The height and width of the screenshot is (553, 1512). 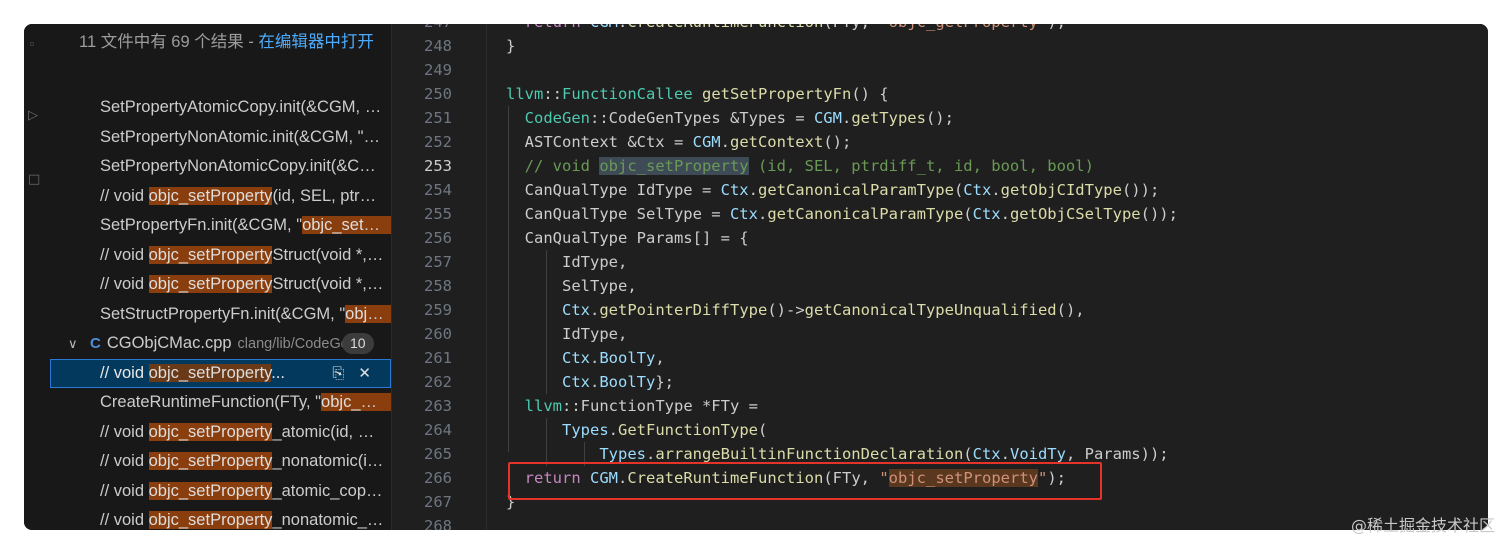 What do you see at coordinates (438, 310) in the screenshot?
I see `line-number: 259` at bounding box center [438, 310].